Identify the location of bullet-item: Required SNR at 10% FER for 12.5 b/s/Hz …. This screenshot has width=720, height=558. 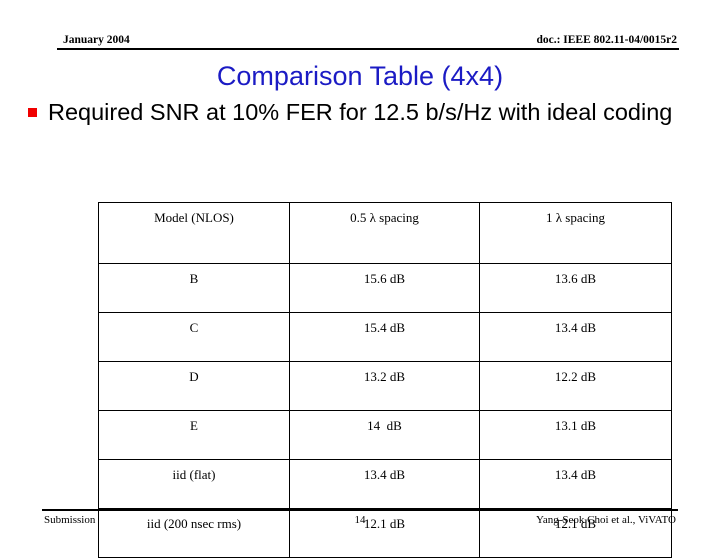
(360, 112).